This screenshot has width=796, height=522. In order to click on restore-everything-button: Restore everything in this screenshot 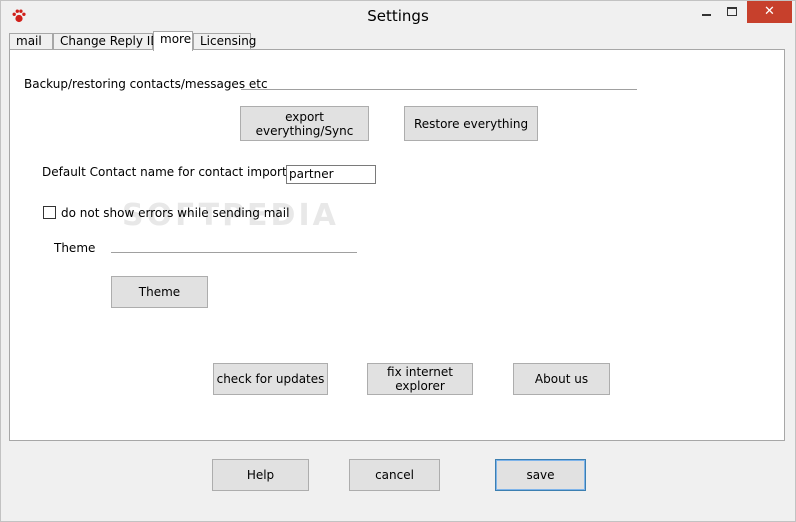, I will do `click(471, 123)`.